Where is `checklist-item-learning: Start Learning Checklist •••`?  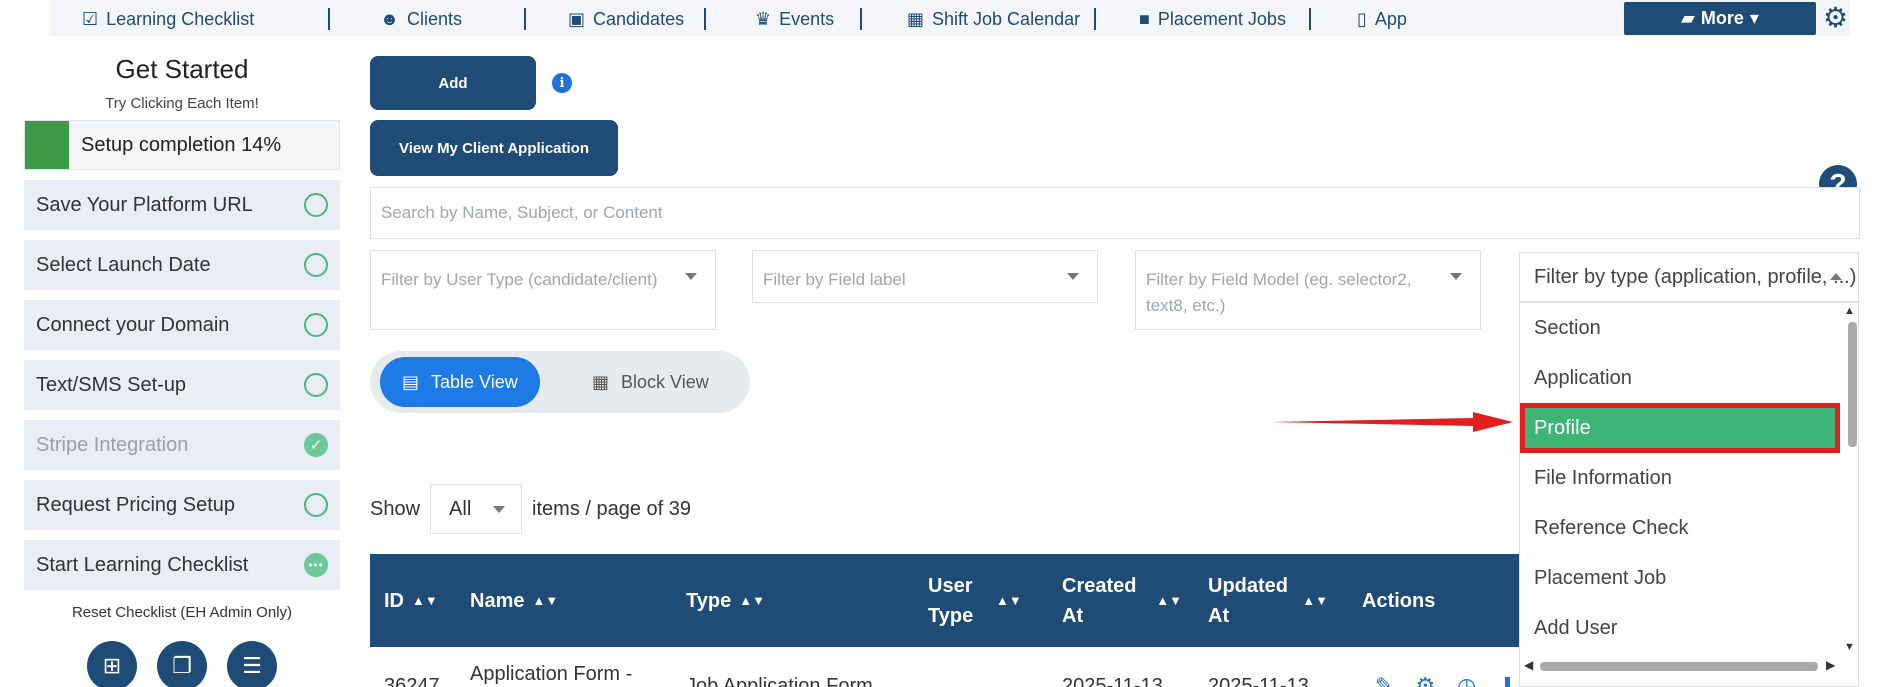
checklist-item-learning: Start Learning Checklist ••• is located at coordinates (182, 565).